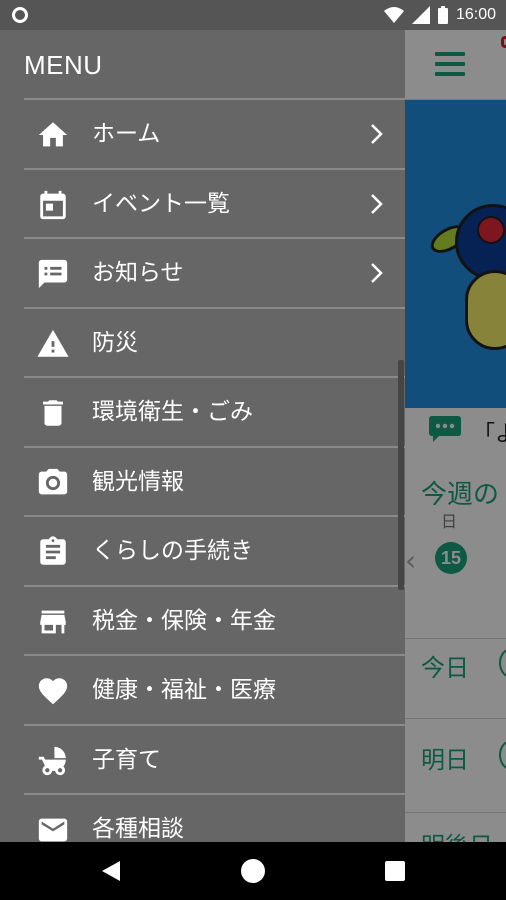  I want to click on camera-icon, so click(53, 481).